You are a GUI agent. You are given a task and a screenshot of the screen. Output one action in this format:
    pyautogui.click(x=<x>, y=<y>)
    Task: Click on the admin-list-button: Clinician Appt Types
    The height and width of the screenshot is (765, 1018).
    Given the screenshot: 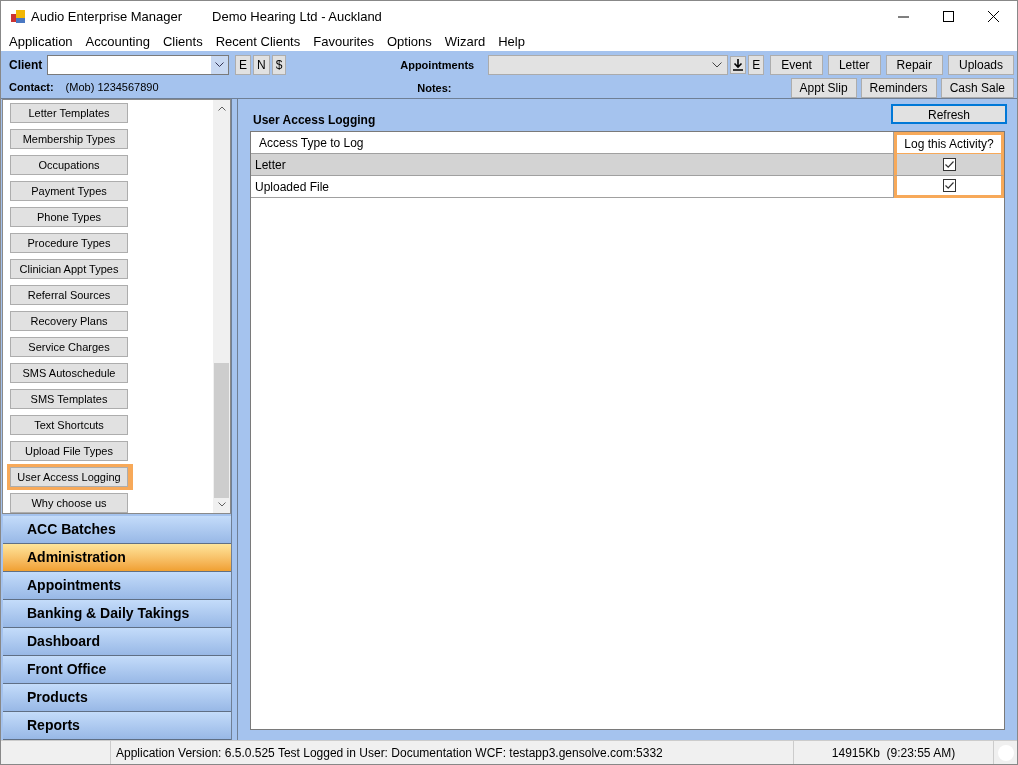 What is the action you would take?
    pyautogui.click(x=69, y=269)
    